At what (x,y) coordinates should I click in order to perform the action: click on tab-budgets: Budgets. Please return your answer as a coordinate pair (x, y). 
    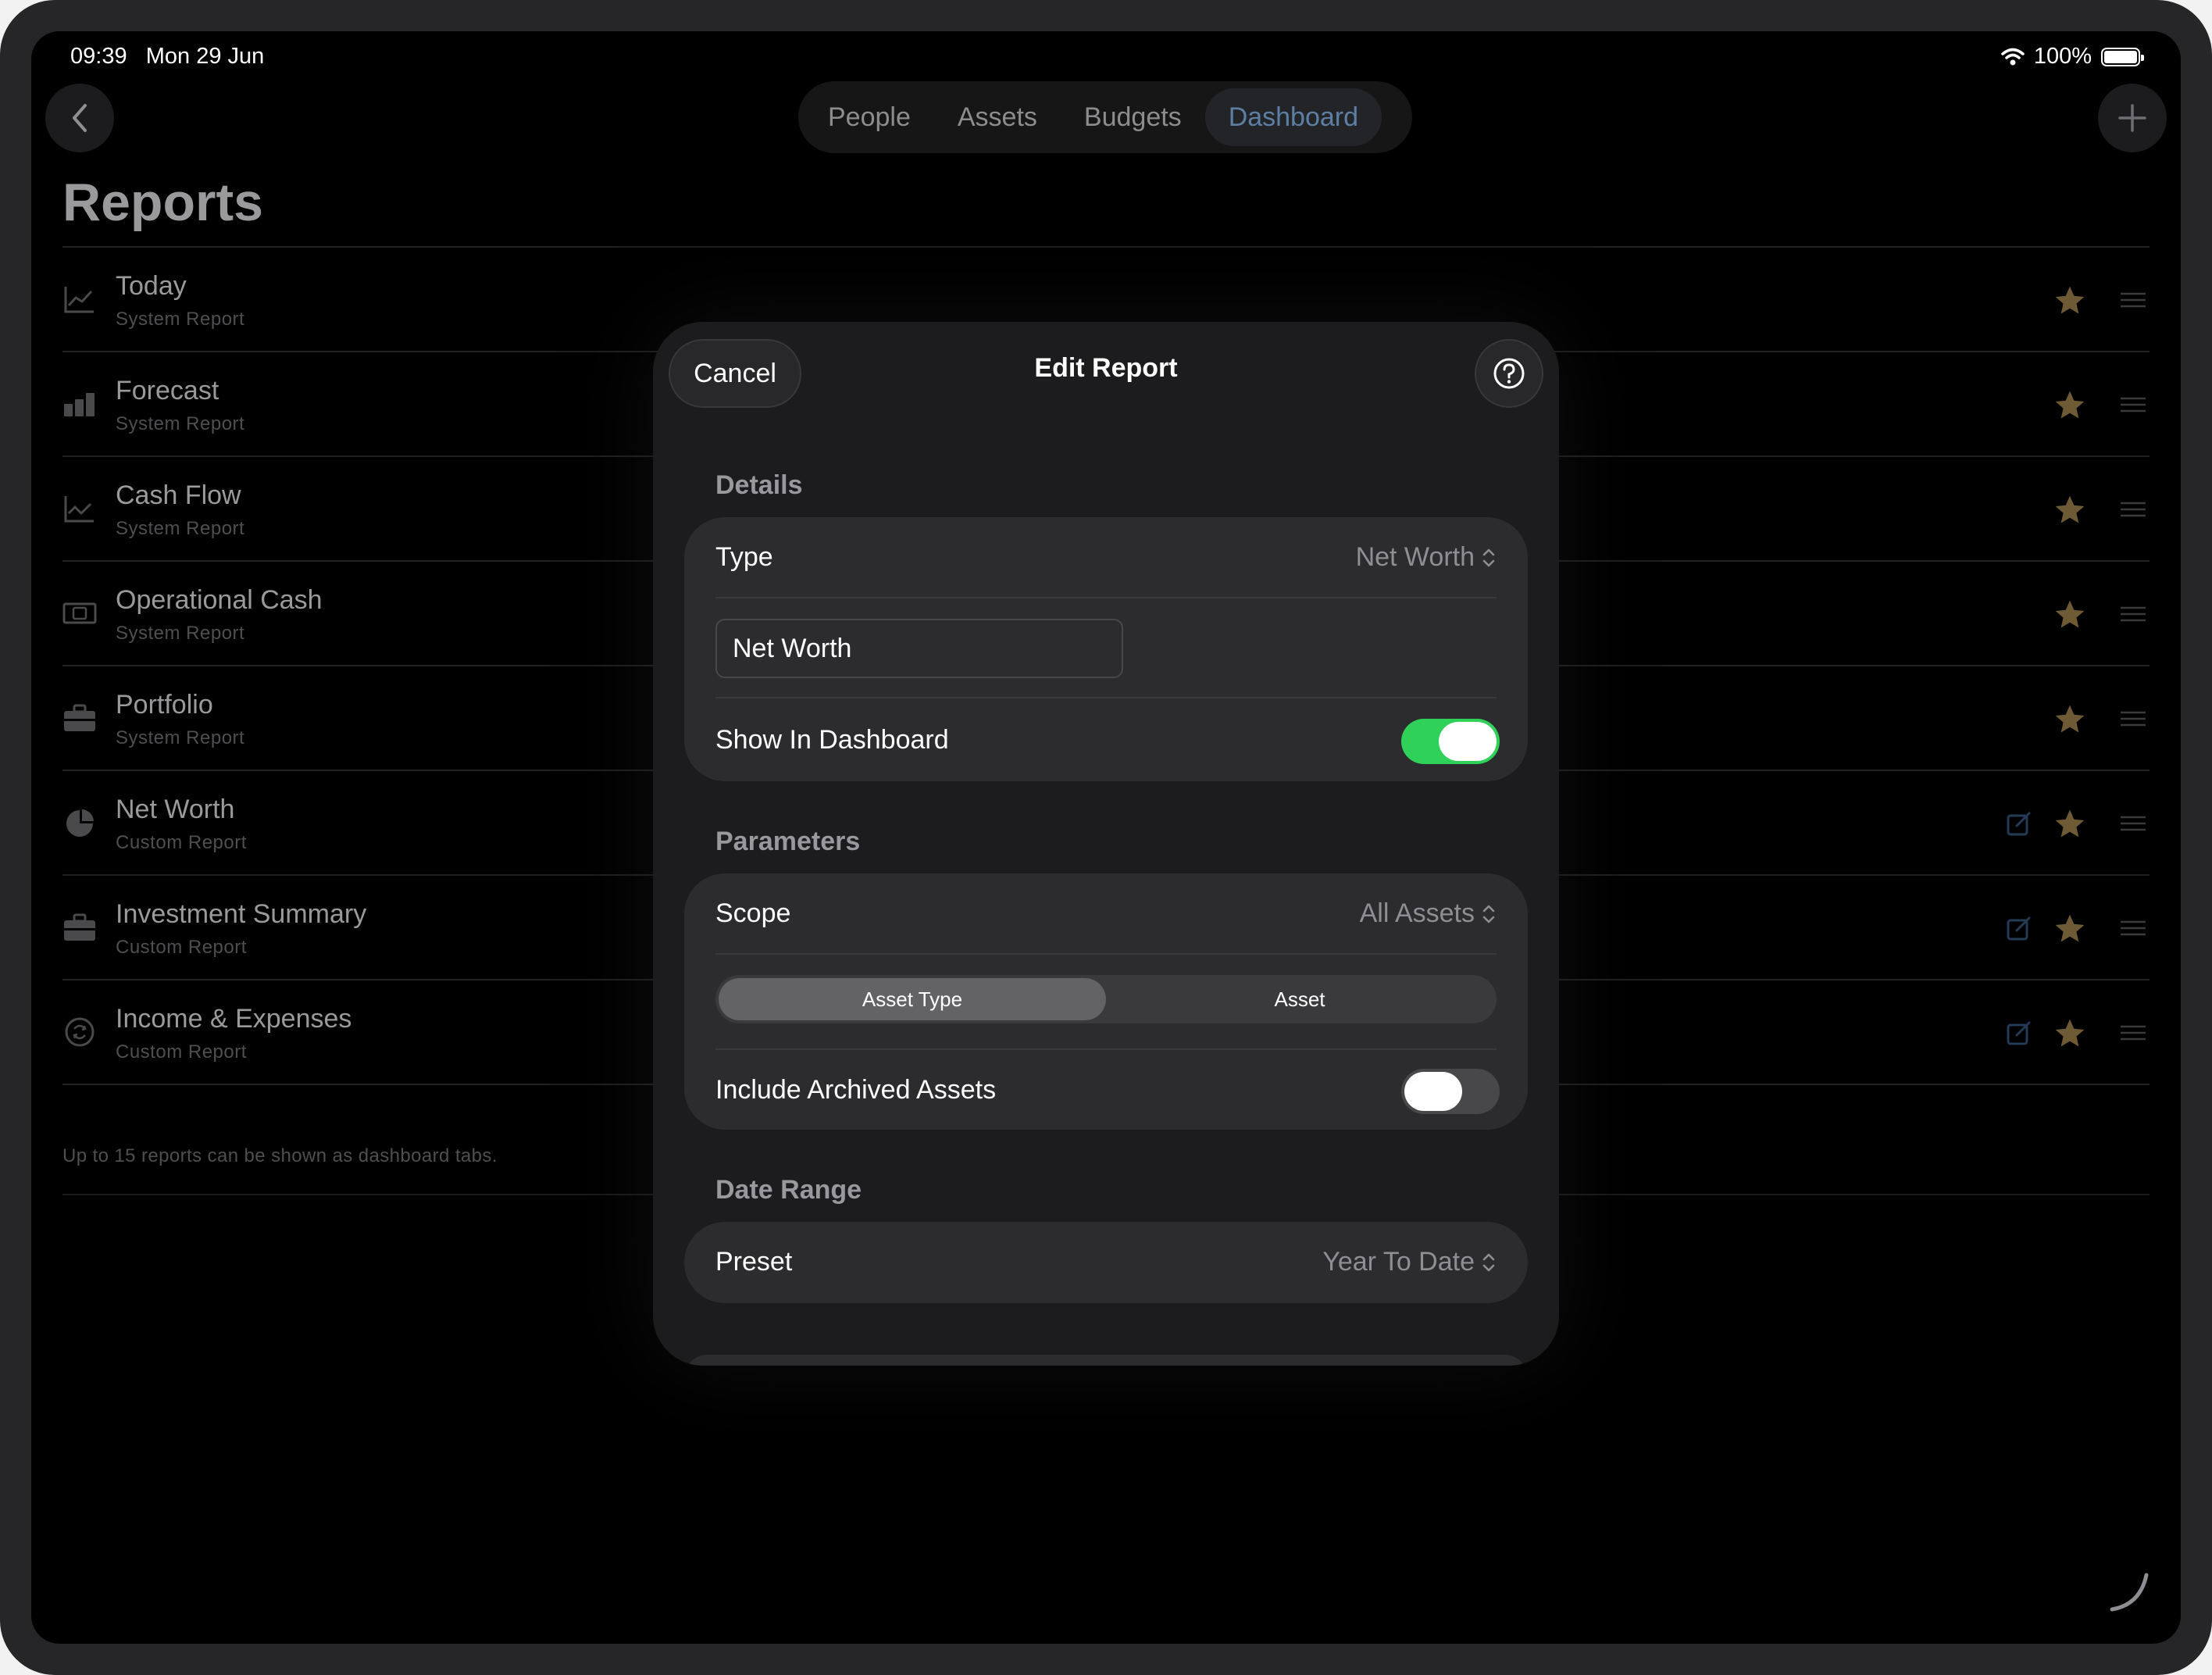
    Looking at the image, I should click on (1133, 117).